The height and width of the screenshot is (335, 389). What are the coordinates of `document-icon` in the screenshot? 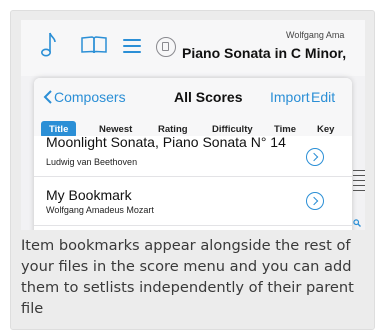 It's located at (166, 47).